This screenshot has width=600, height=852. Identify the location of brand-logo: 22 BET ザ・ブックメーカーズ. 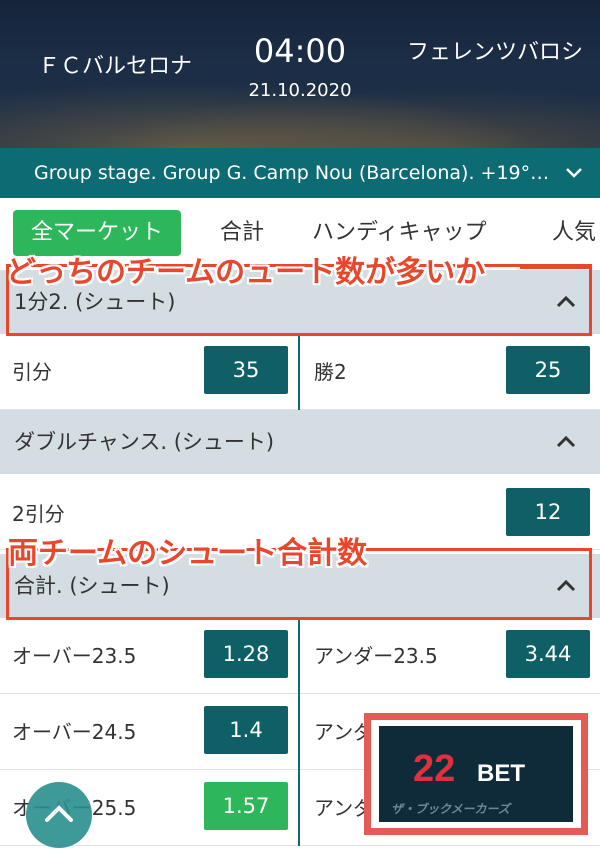
(476, 774).